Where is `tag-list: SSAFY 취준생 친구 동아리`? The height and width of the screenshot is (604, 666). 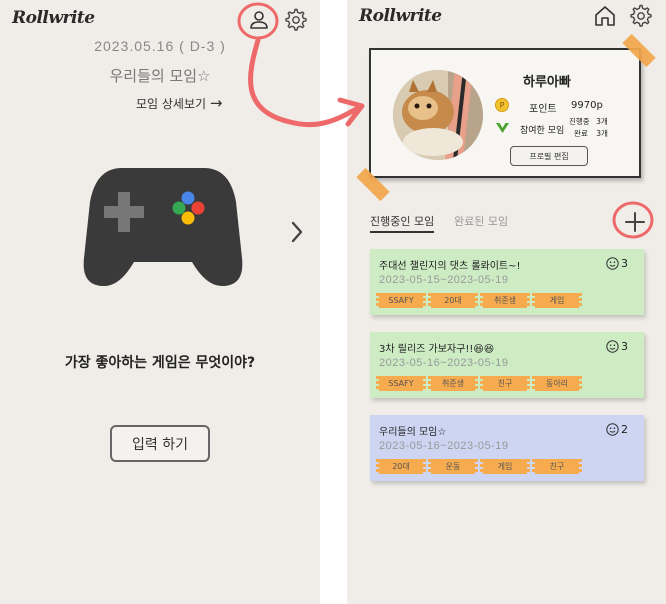
tag-list: SSAFY 취준생 친구 동아리 is located at coordinates (481, 383).